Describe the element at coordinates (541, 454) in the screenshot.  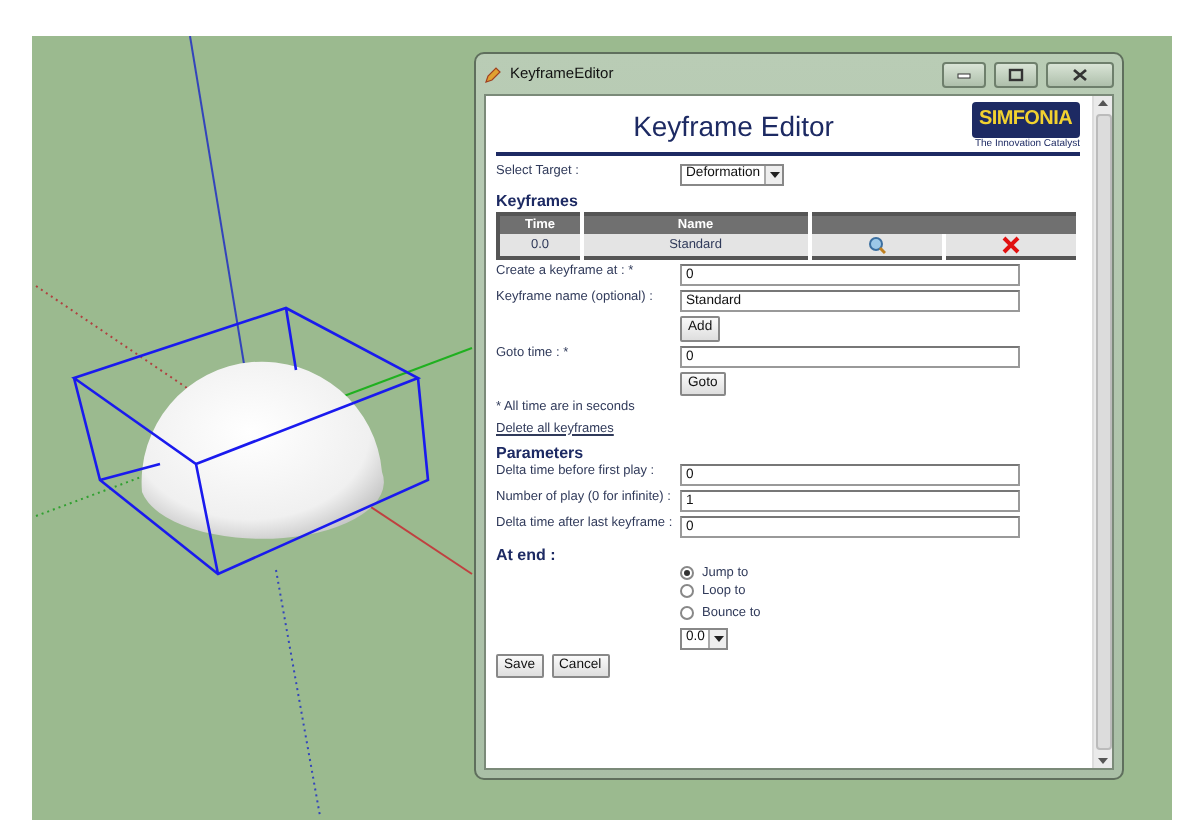
I see `section-heading: Parameters` at that location.